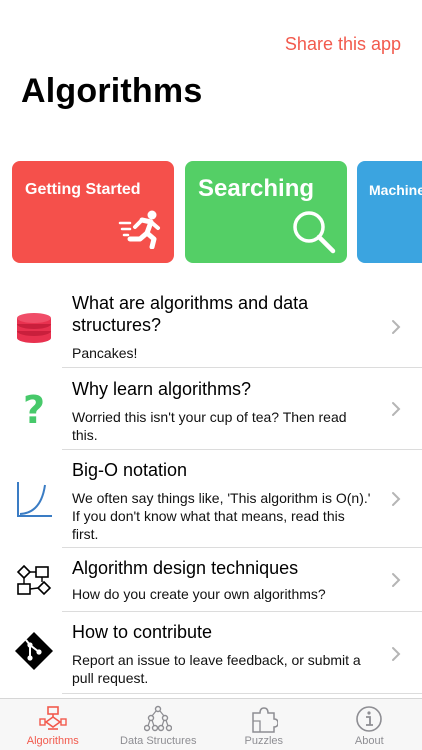  What do you see at coordinates (158, 741) in the screenshot?
I see `tab-label: Data Structures` at bounding box center [158, 741].